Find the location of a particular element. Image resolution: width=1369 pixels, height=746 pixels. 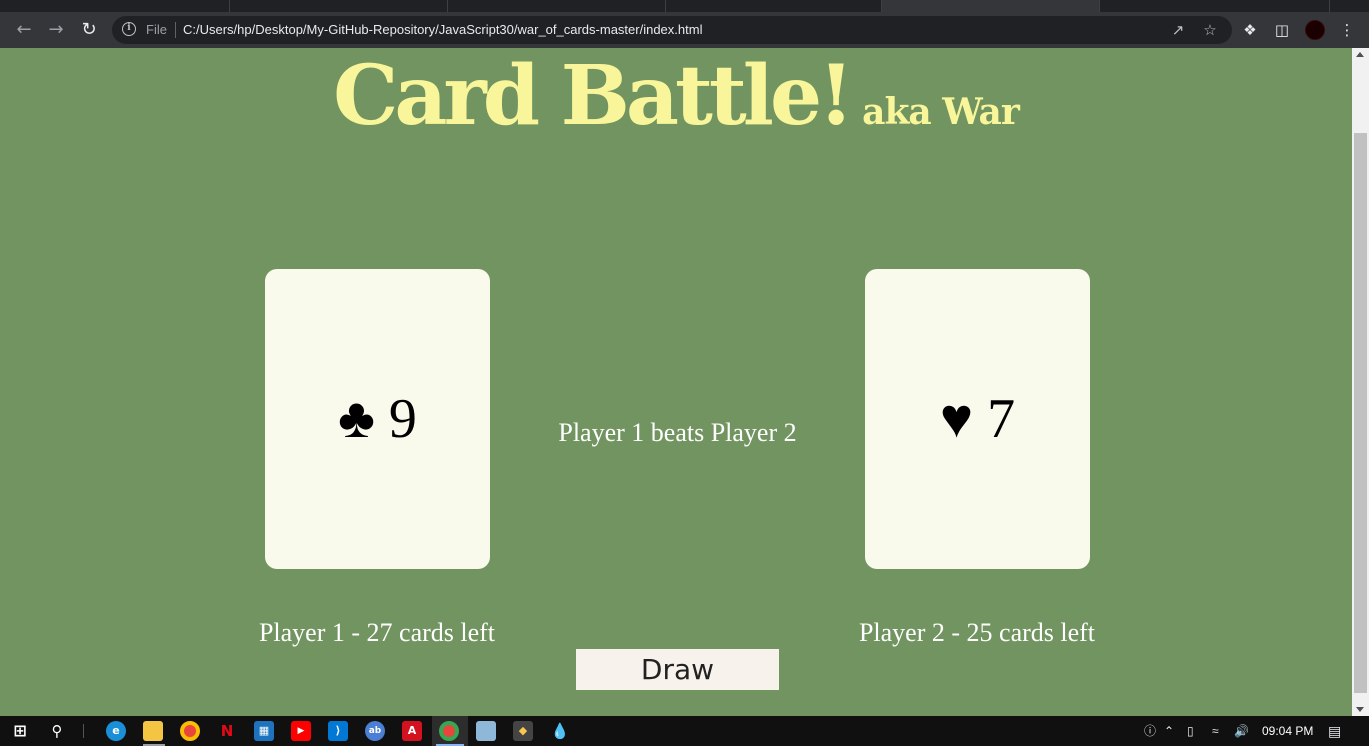

taskbar-divider is located at coordinates (83, 731).